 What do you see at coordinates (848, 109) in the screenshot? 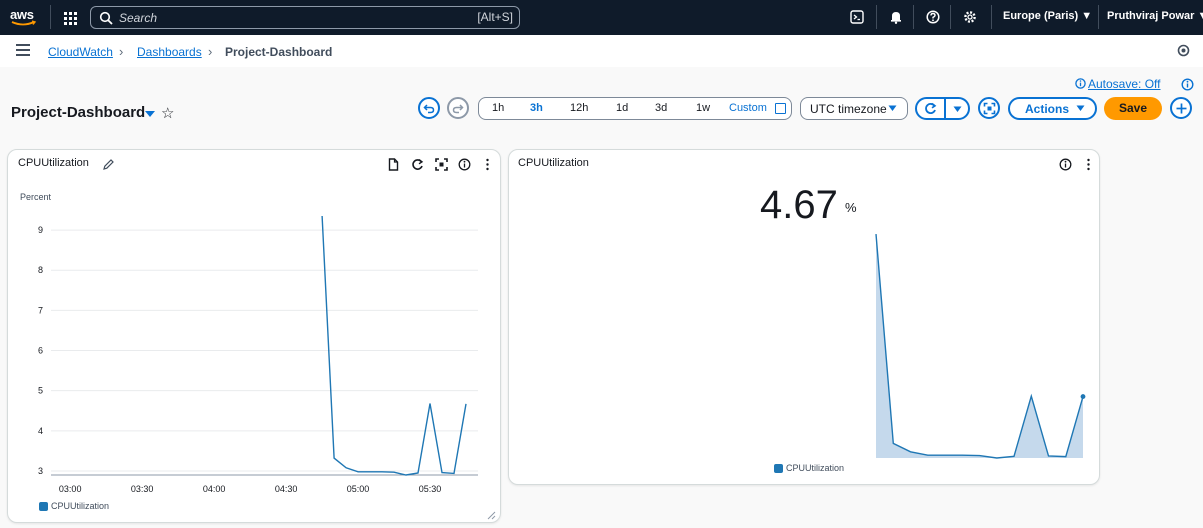
I see `timezone-label: UTC timezone` at bounding box center [848, 109].